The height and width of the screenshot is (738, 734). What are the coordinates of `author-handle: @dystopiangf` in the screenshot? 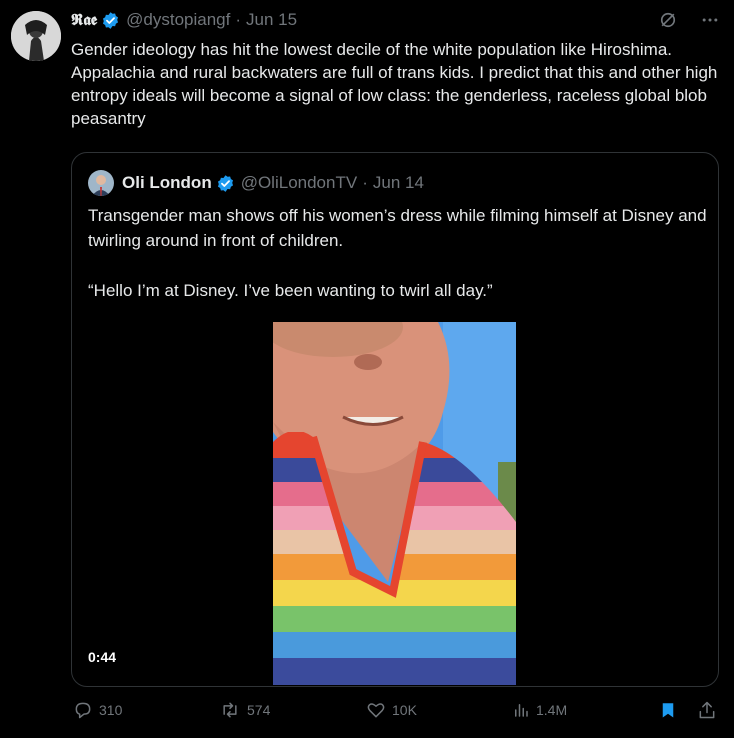 It's located at (178, 20).